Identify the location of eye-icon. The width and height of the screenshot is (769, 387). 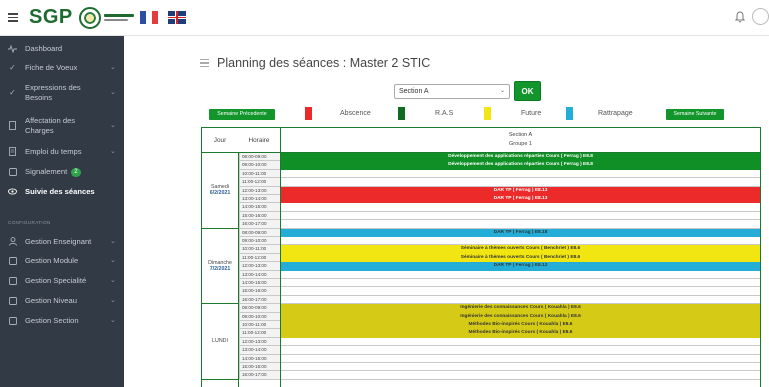
(12, 191).